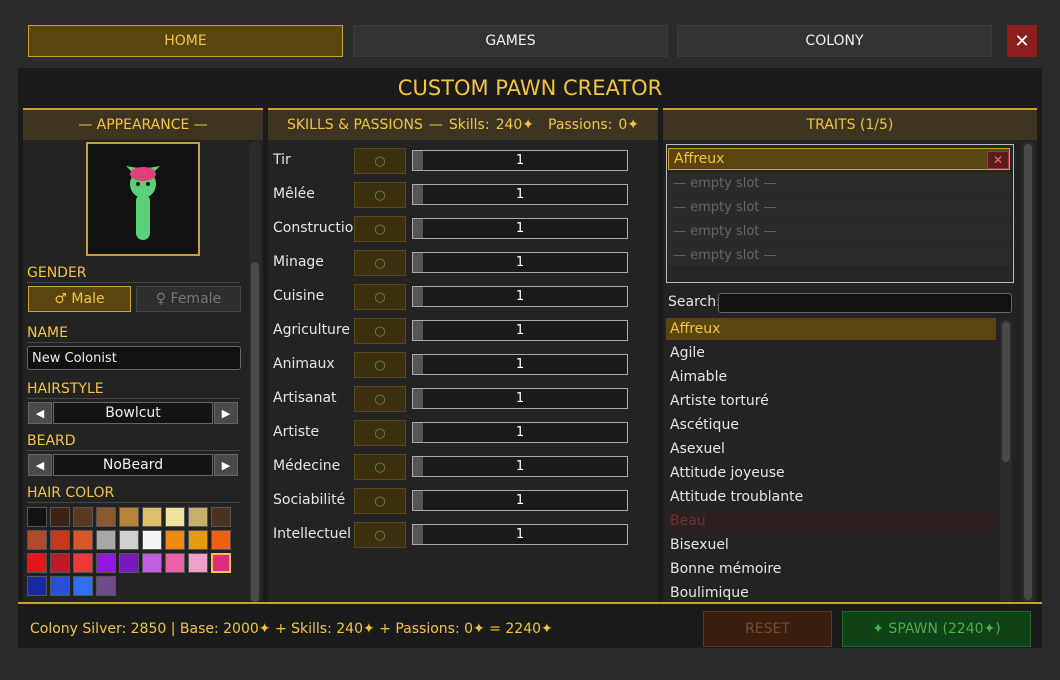 The height and width of the screenshot is (680, 1060). What do you see at coordinates (134, 358) in the screenshot?
I see `name-input: New Colonist` at bounding box center [134, 358].